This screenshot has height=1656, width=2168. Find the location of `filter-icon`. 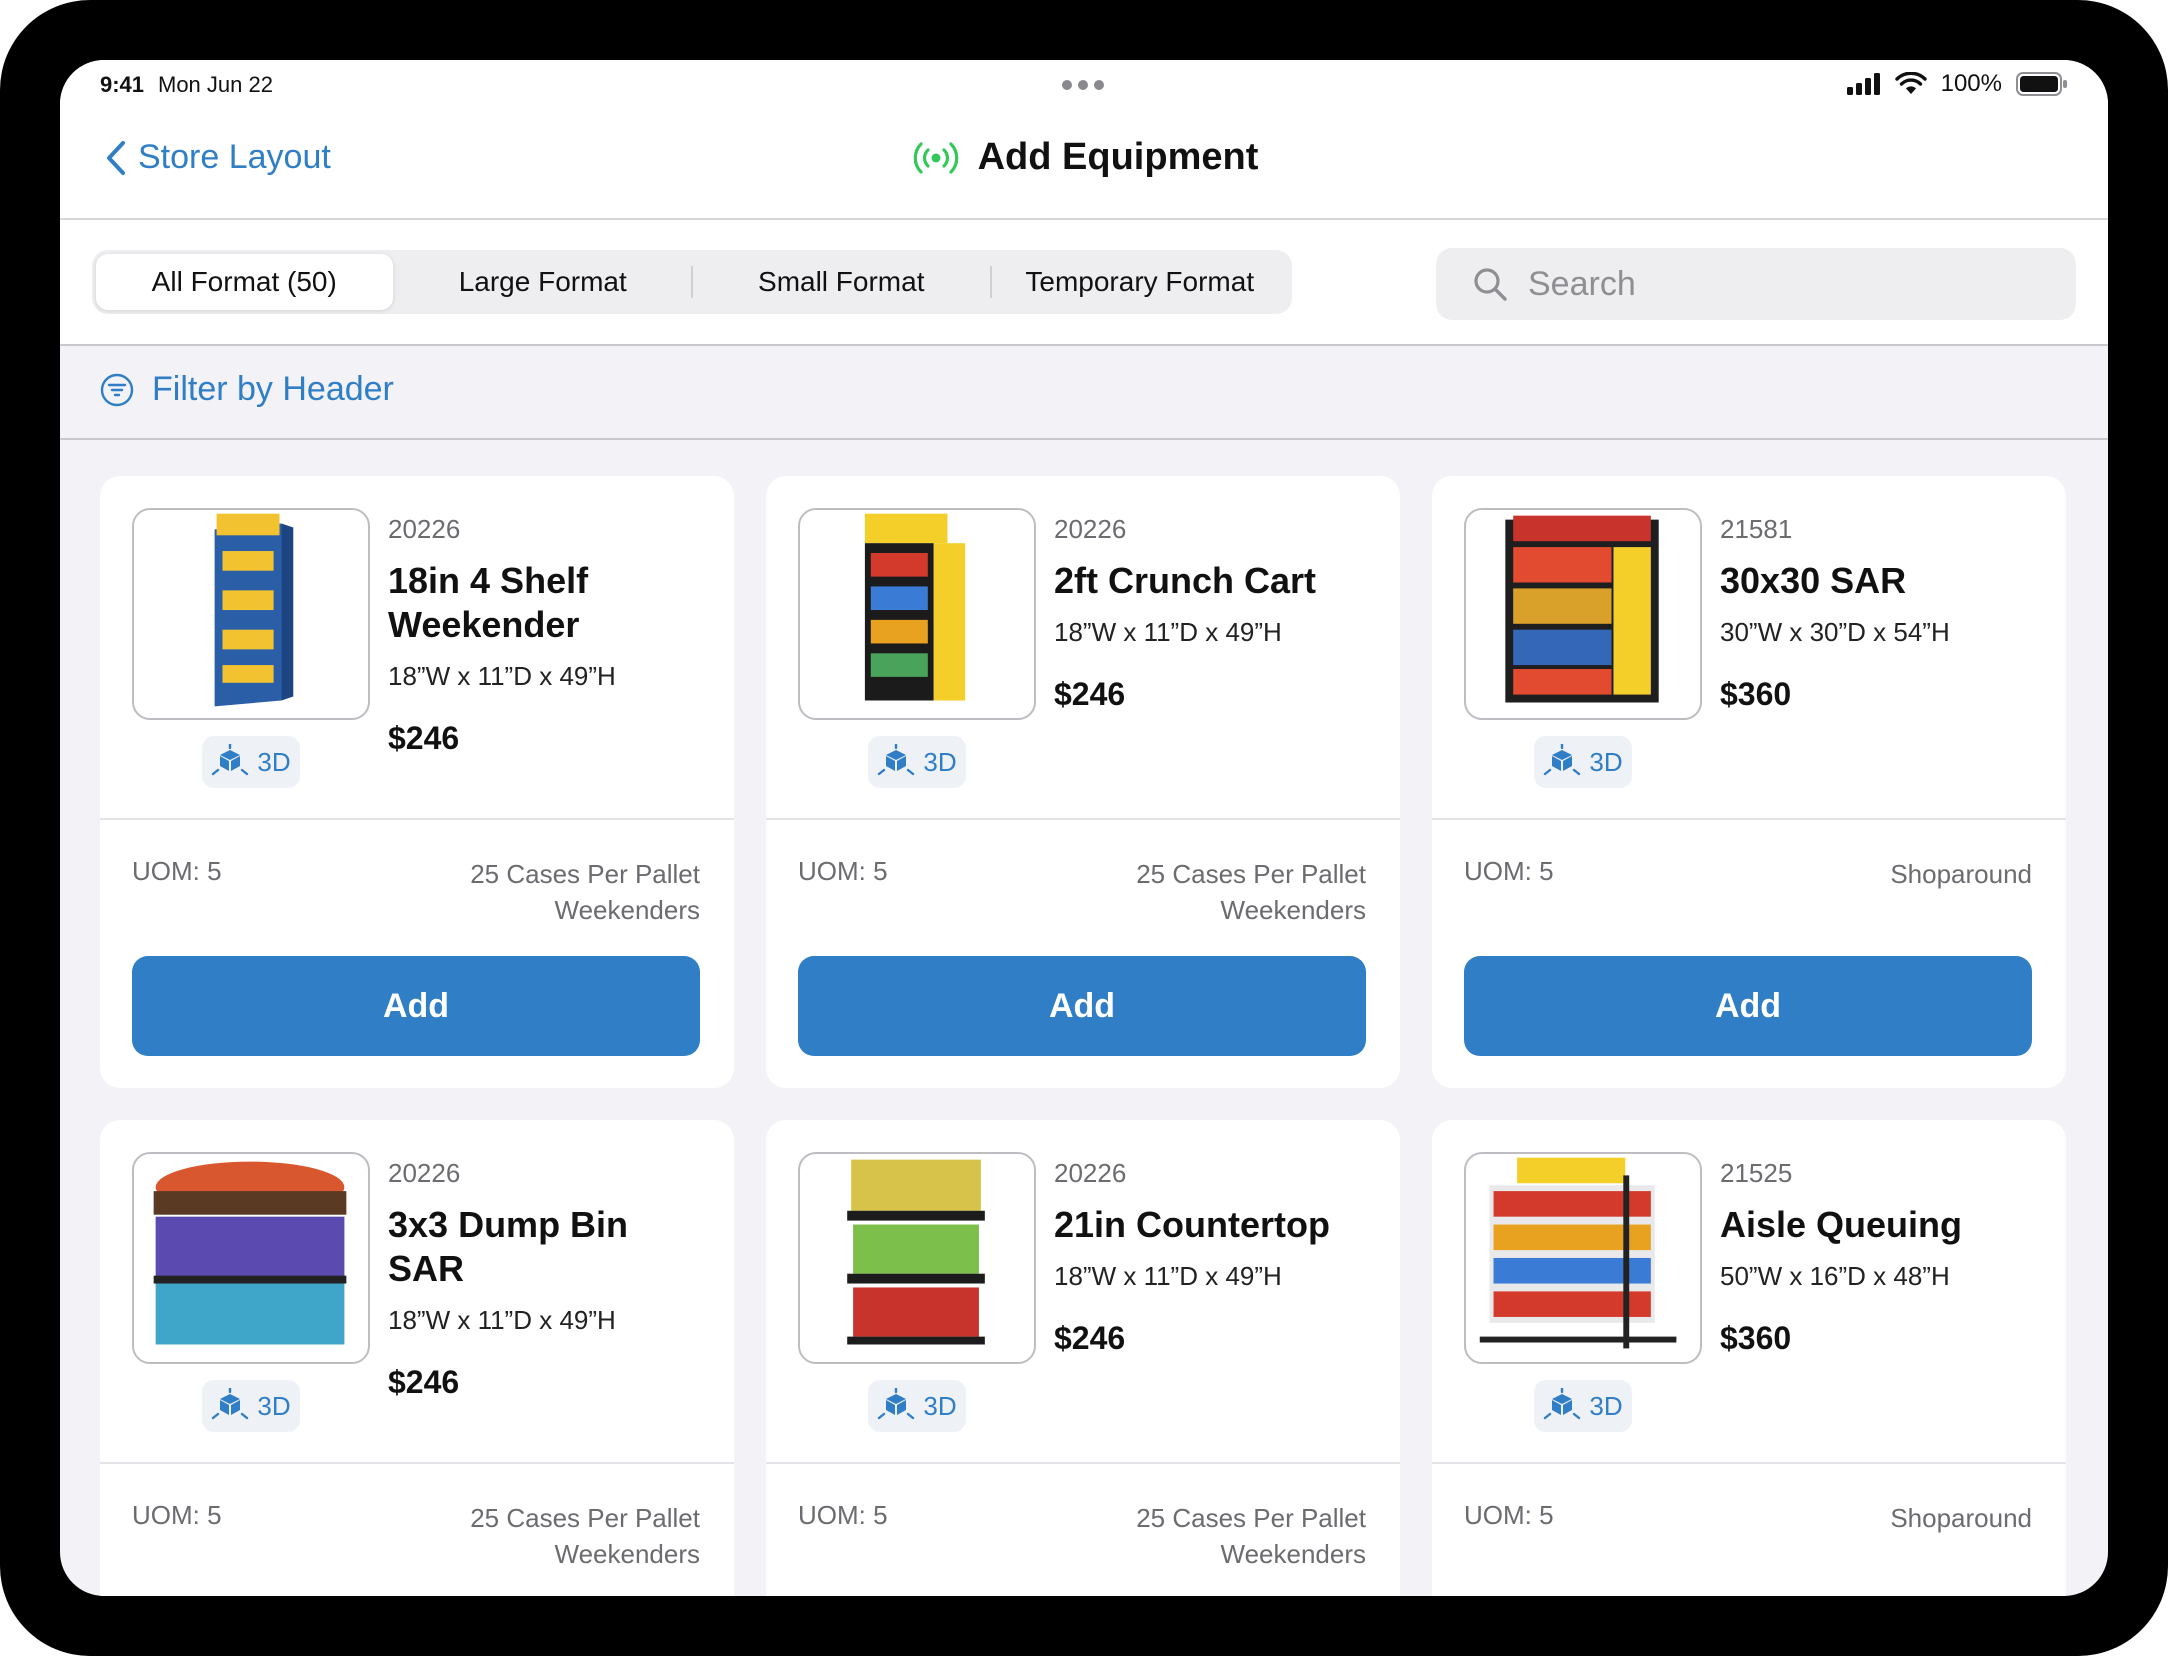

filter-icon is located at coordinates (117, 389).